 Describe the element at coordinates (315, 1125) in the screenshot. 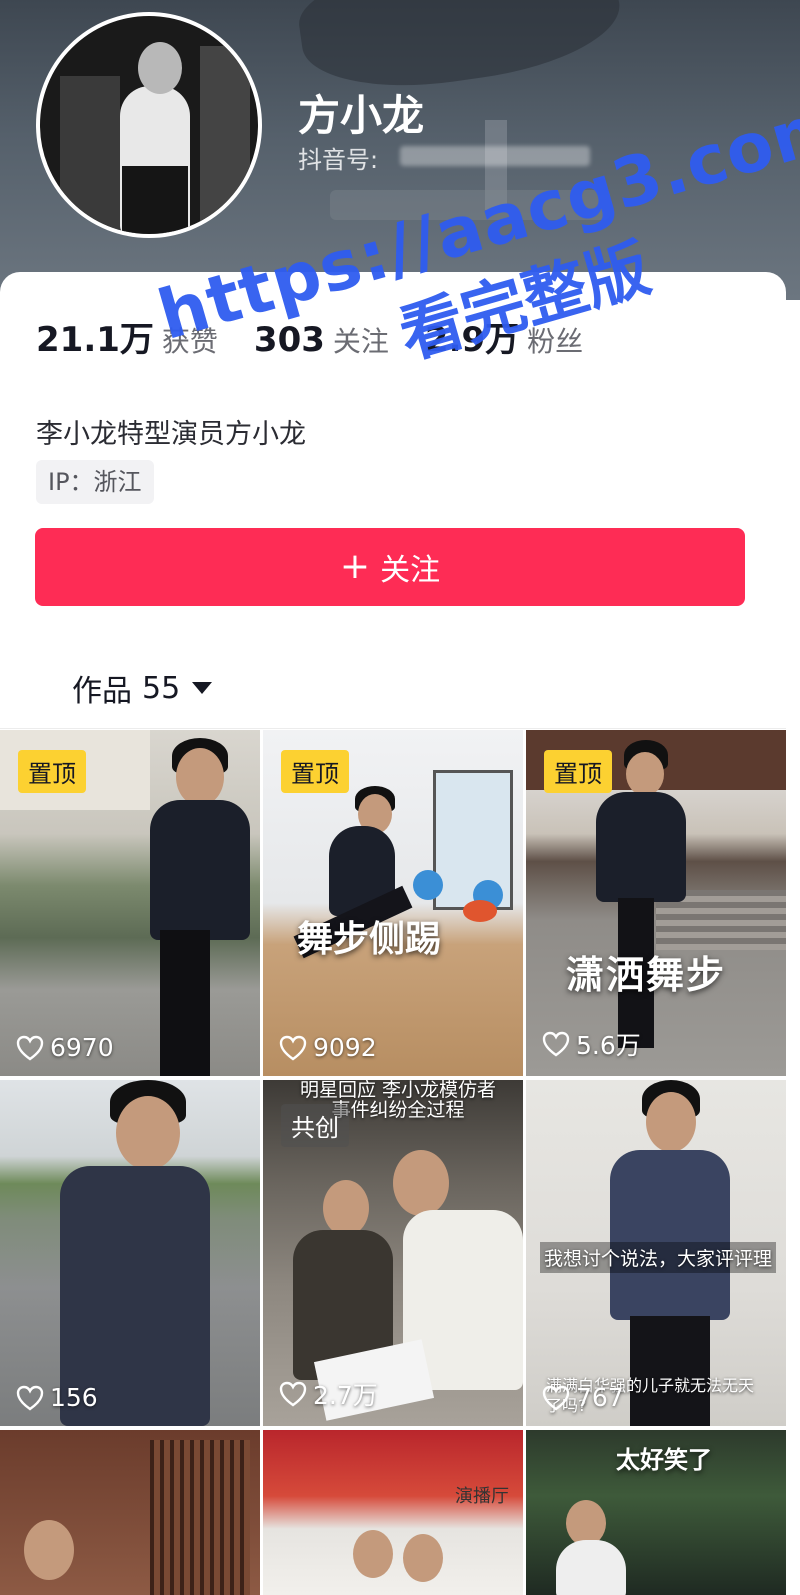

I see `cocreate-badge: 共创` at that location.